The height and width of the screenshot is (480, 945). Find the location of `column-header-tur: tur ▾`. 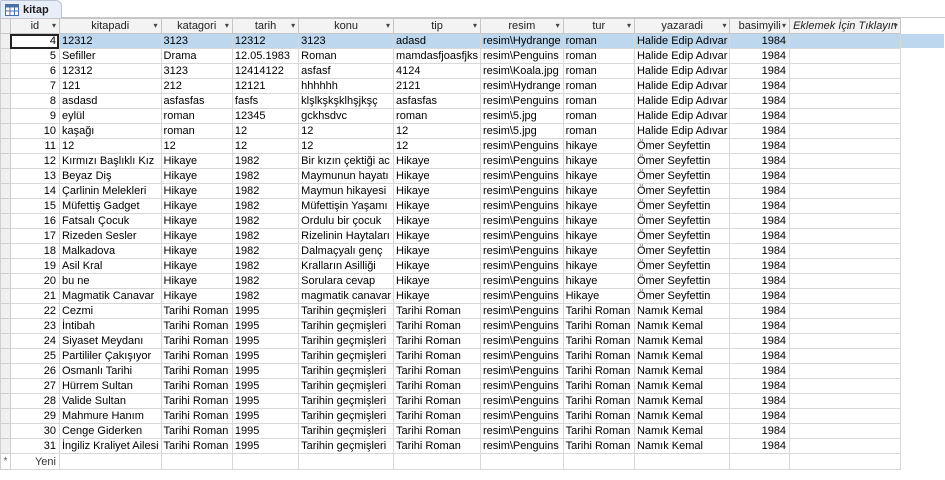

column-header-tur: tur ▾ is located at coordinates (598, 26).